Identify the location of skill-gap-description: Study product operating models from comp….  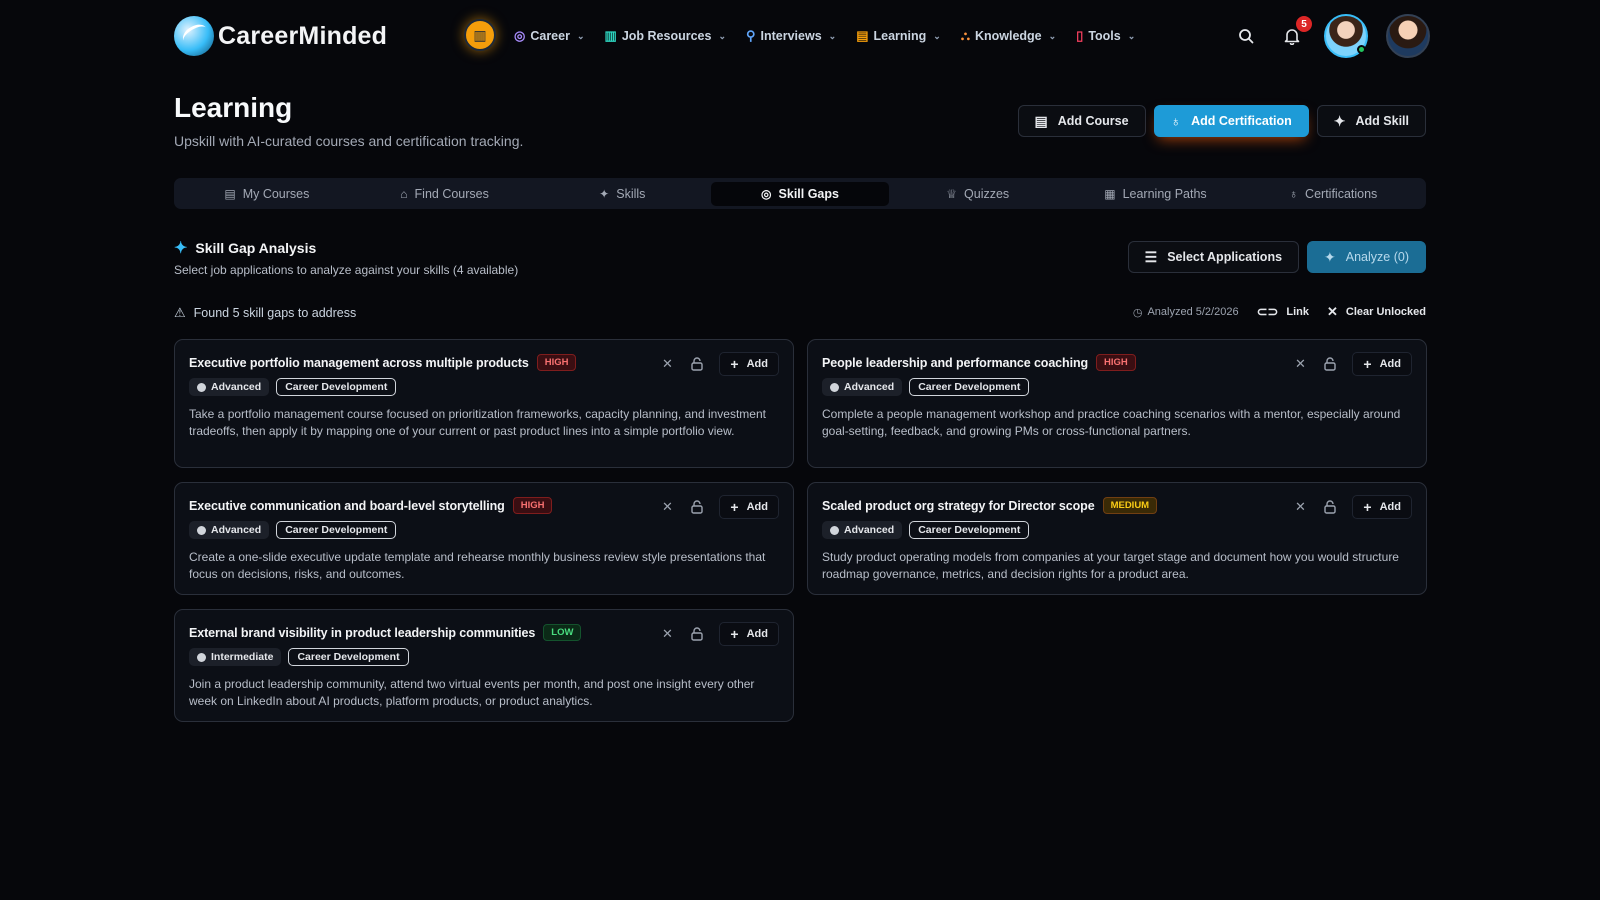
(1110, 565).